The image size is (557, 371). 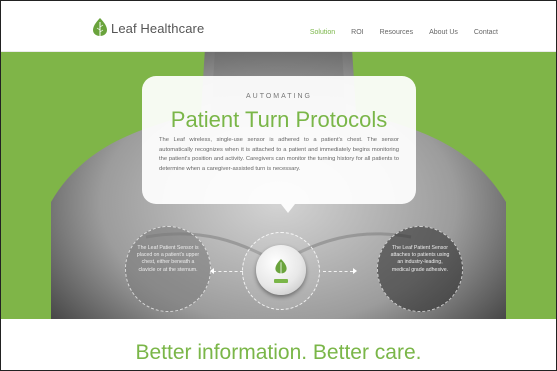 I want to click on nav-item-roi: ROI, so click(x=357, y=32).